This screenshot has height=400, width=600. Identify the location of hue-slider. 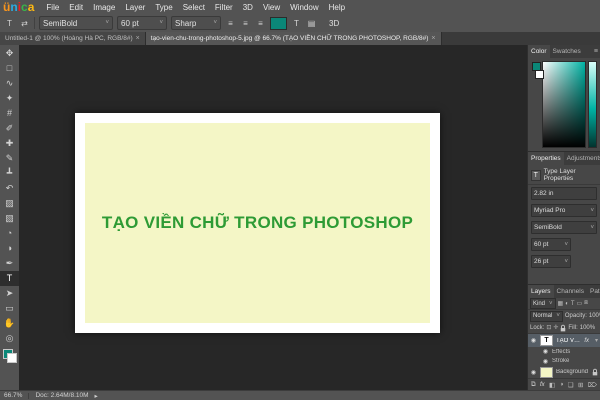
(592, 104).